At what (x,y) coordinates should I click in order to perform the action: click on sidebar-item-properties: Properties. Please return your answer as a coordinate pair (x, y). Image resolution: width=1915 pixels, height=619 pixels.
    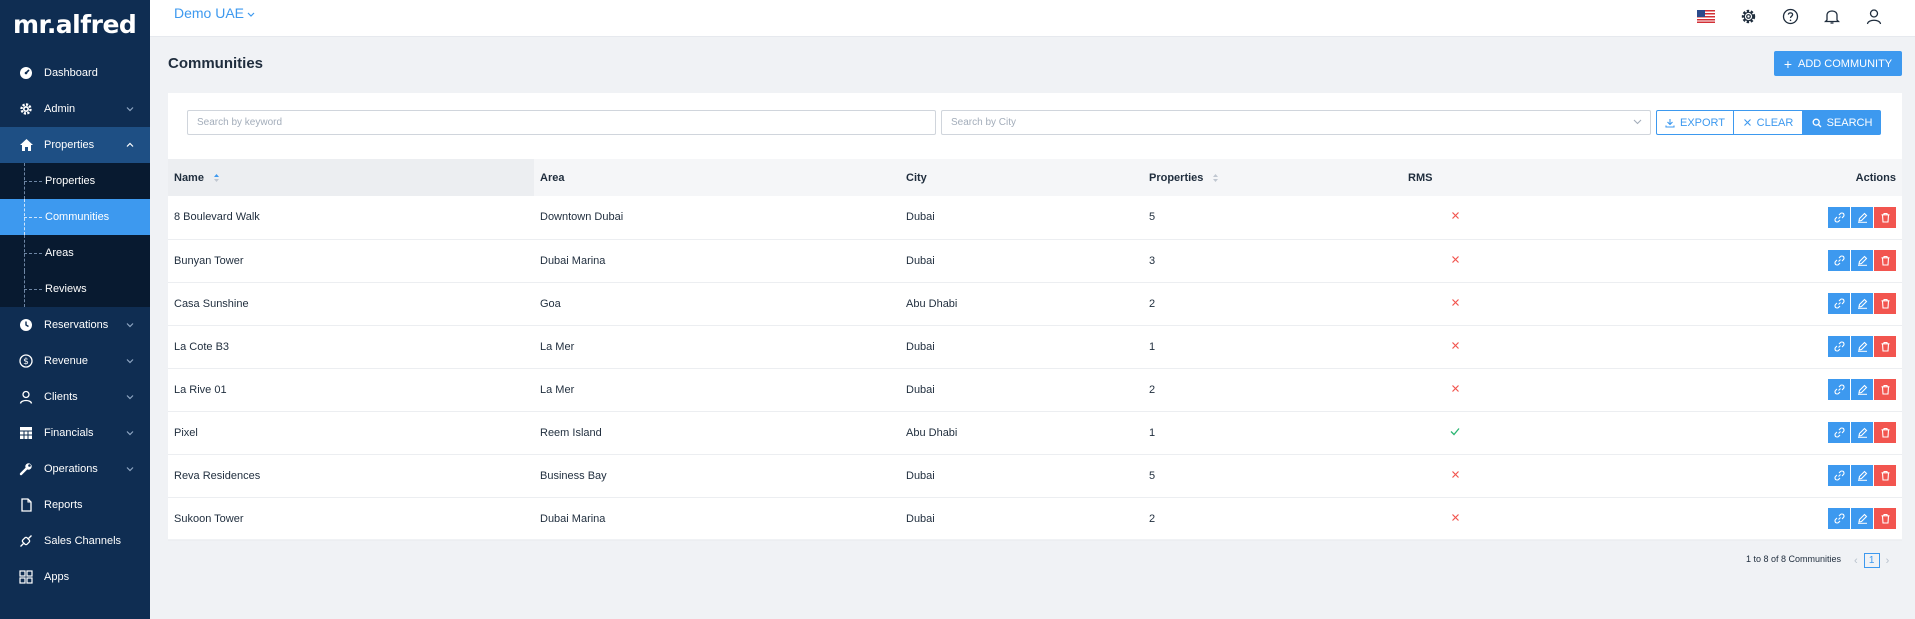
    Looking at the image, I should click on (75, 145).